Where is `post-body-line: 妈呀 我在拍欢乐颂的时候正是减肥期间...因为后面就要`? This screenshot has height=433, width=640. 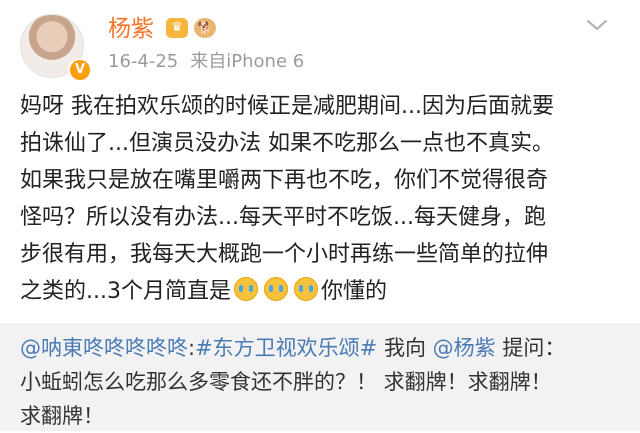 post-body-line: 妈呀 我在拍欢乐颂的时候正是减肥期间...因为后面就要 is located at coordinates (287, 106).